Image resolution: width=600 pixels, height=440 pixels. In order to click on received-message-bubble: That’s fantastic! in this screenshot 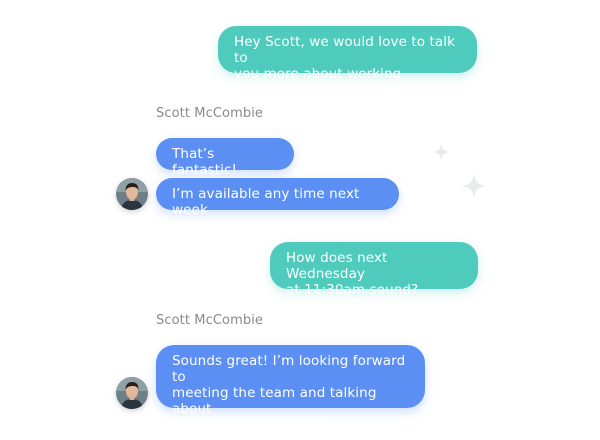, I will do `click(225, 158)`.